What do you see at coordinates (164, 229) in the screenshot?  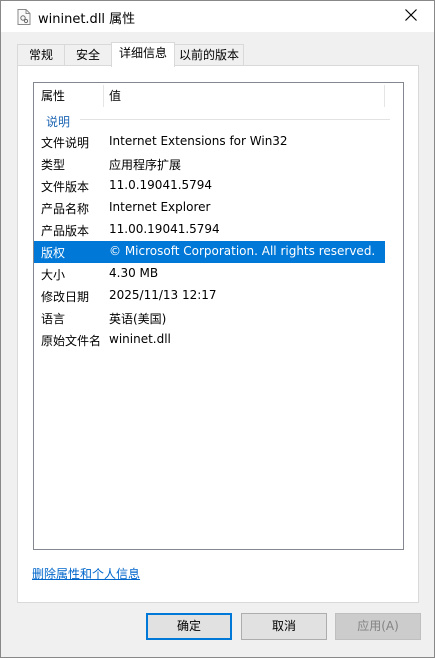 I see `property-value: 11.00.19041.5794` at bounding box center [164, 229].